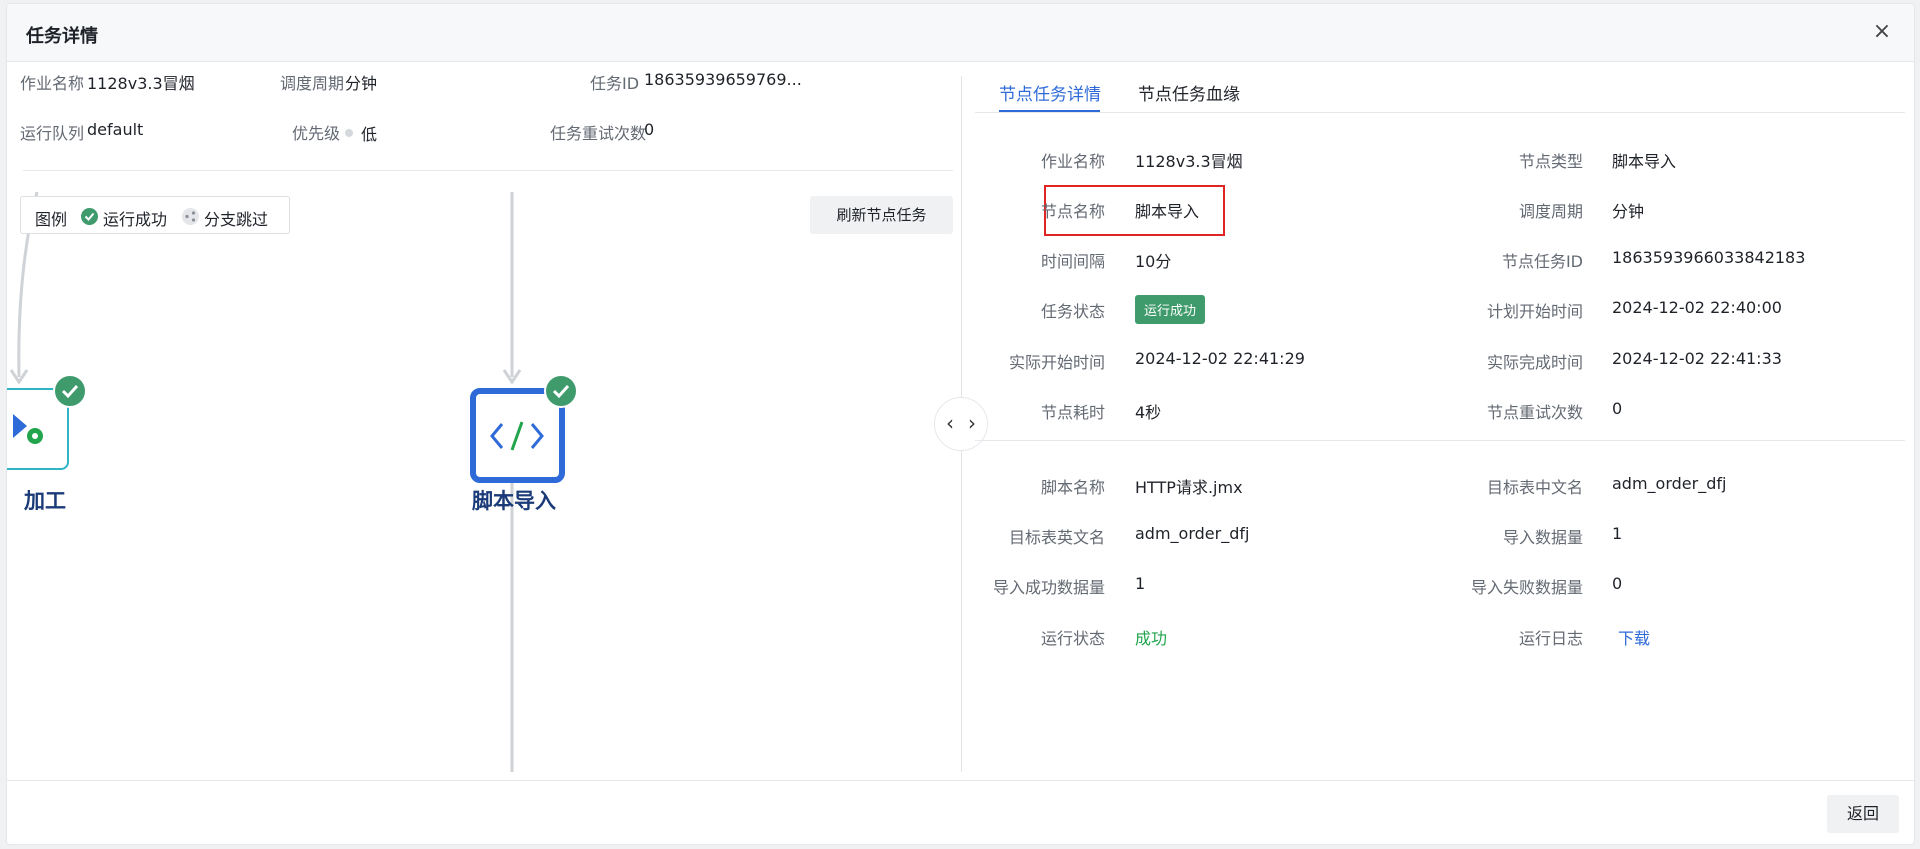  What do you see at coordinates (1534, 412) in the screenshot?
I see `node-retry-label: 节点重试次数` at bounding box center [1534, 412].